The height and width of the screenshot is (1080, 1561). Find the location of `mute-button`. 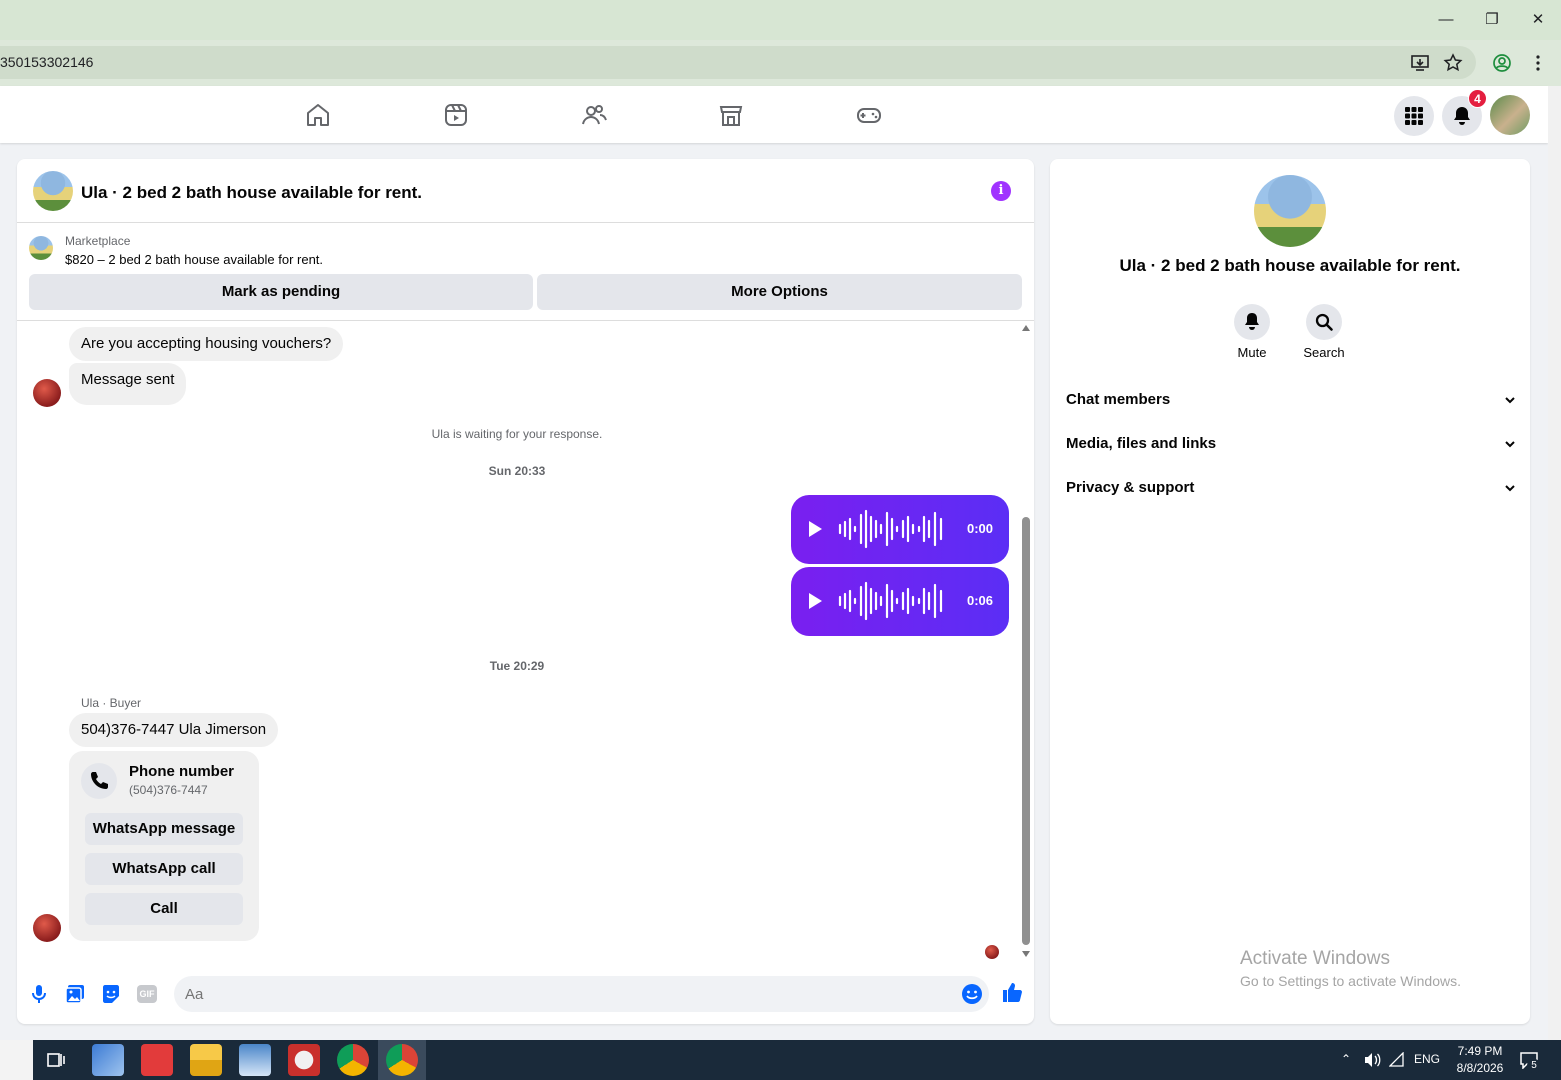

mute-button is located at coordinates (1252, 322).